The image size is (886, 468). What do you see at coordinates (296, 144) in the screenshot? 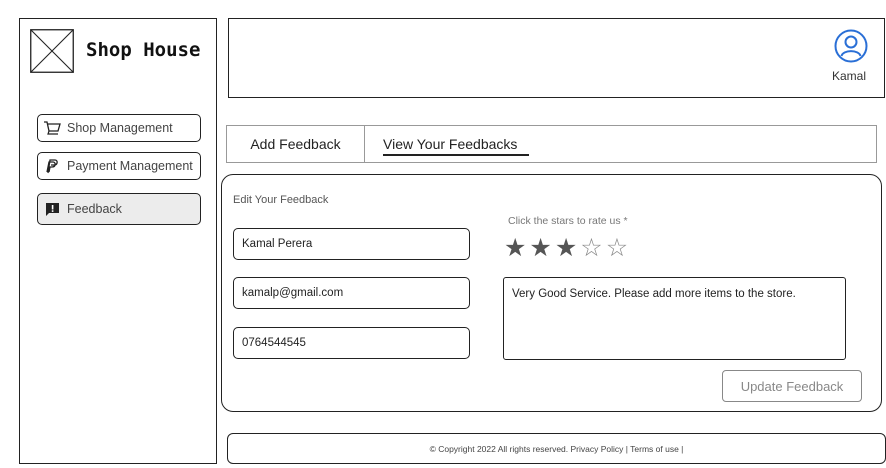
I see `tab-add-feedback: Add Feedback` at bounding box center [296, 144].